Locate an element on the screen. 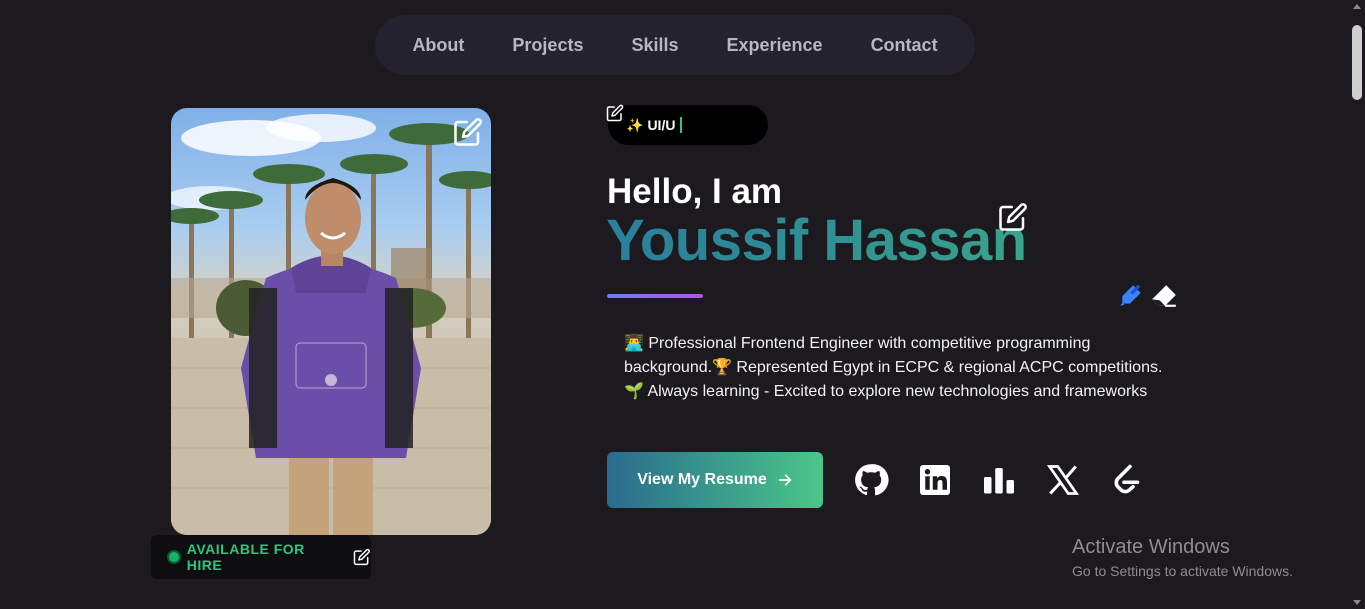  nav-skills: Skills is located at coordinates (654, 45).